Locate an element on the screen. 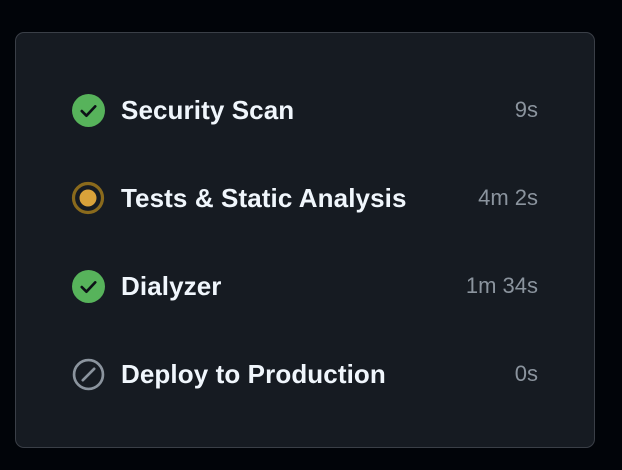 This screenshot has width=622, height=470. job-duration: 9s is located at coordinates (526, 109).